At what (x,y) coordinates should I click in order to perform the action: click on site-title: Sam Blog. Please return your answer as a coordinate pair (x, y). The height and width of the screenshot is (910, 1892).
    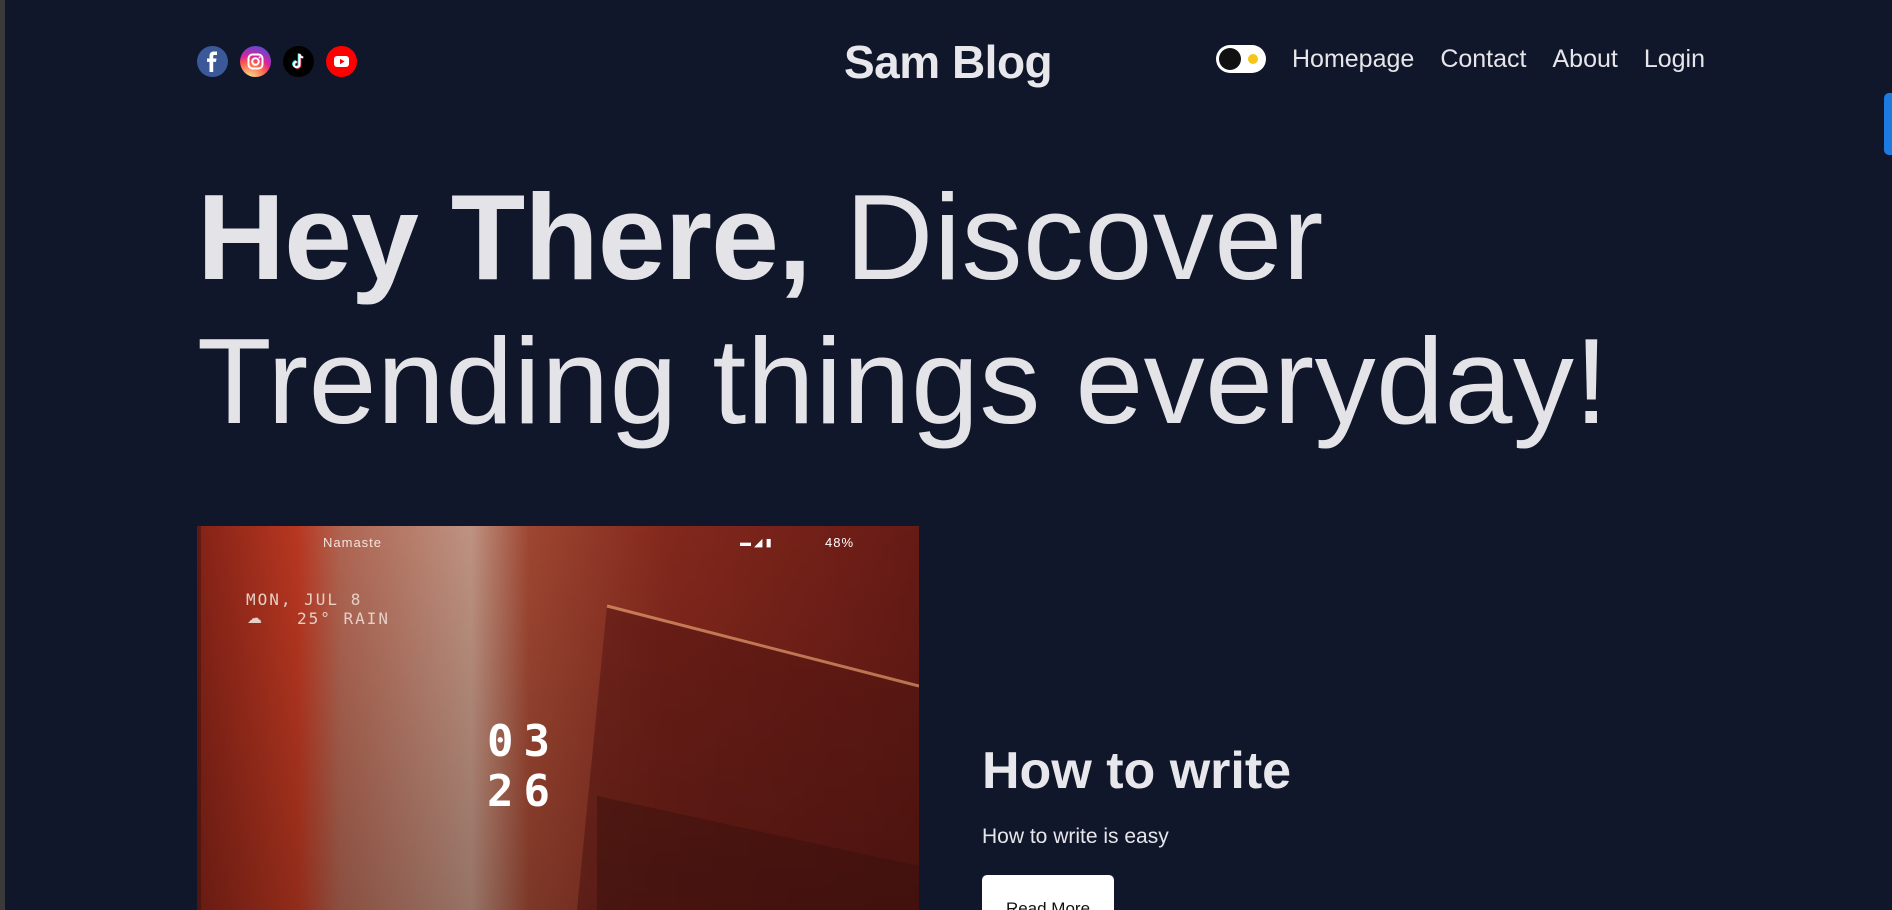
    Looking at the image, I should click on (948, 62).